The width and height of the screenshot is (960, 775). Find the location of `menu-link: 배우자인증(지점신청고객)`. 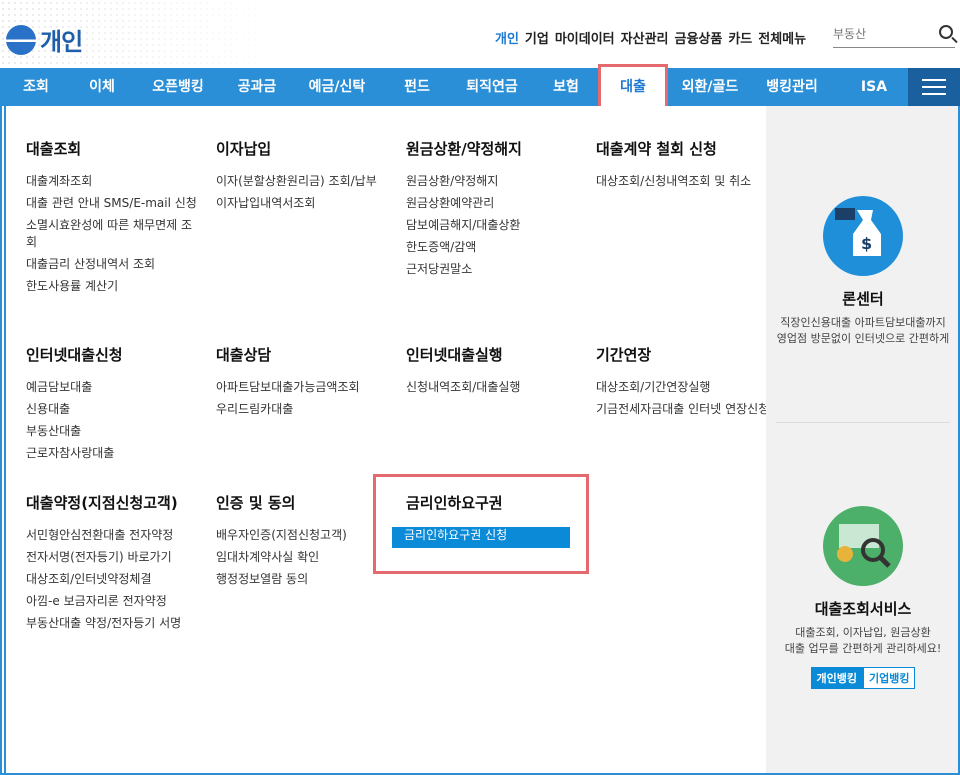

menu-link: 배우자인증(지점신청고객) is located at coordinates (303, 535).